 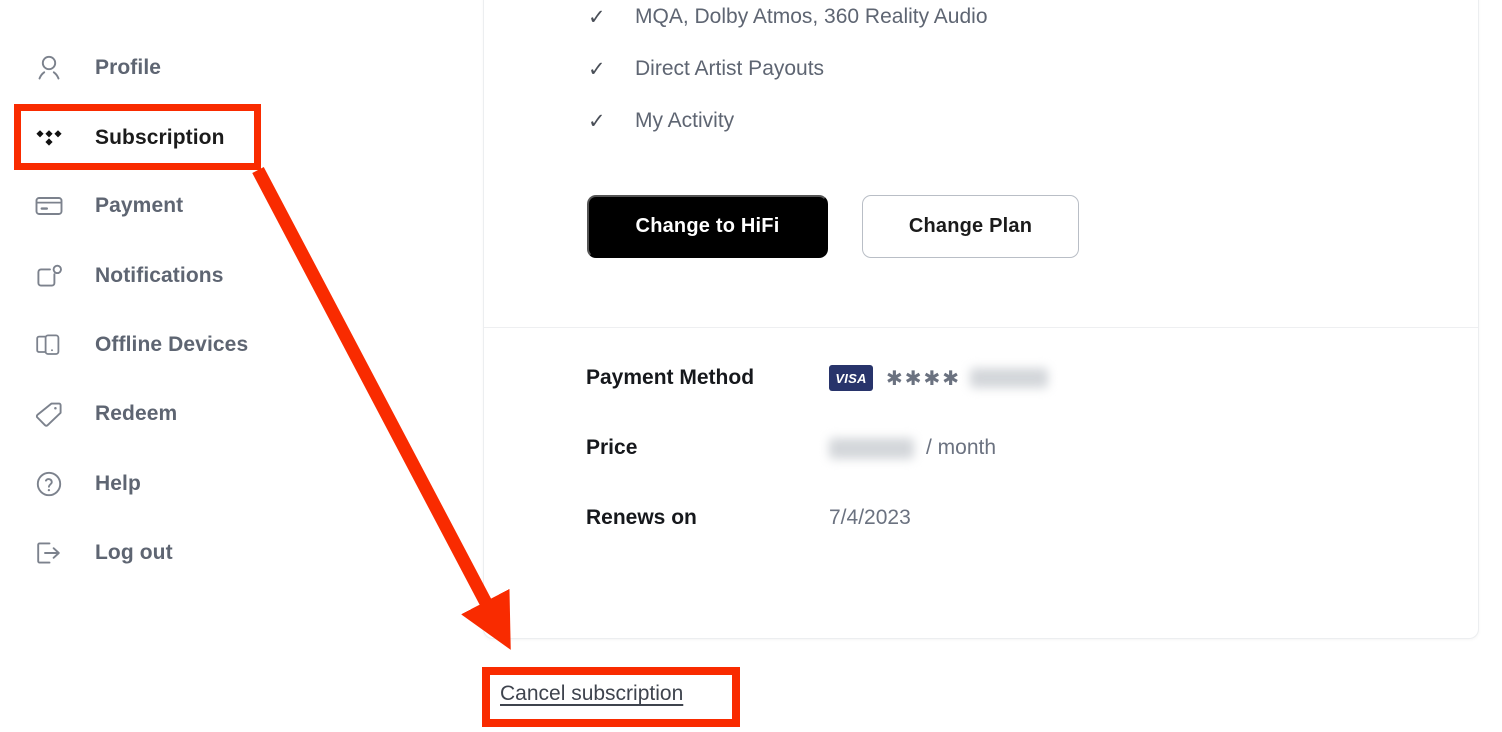 I want to click on sidebar-item-label: Payment, so click(x=139, y=205).